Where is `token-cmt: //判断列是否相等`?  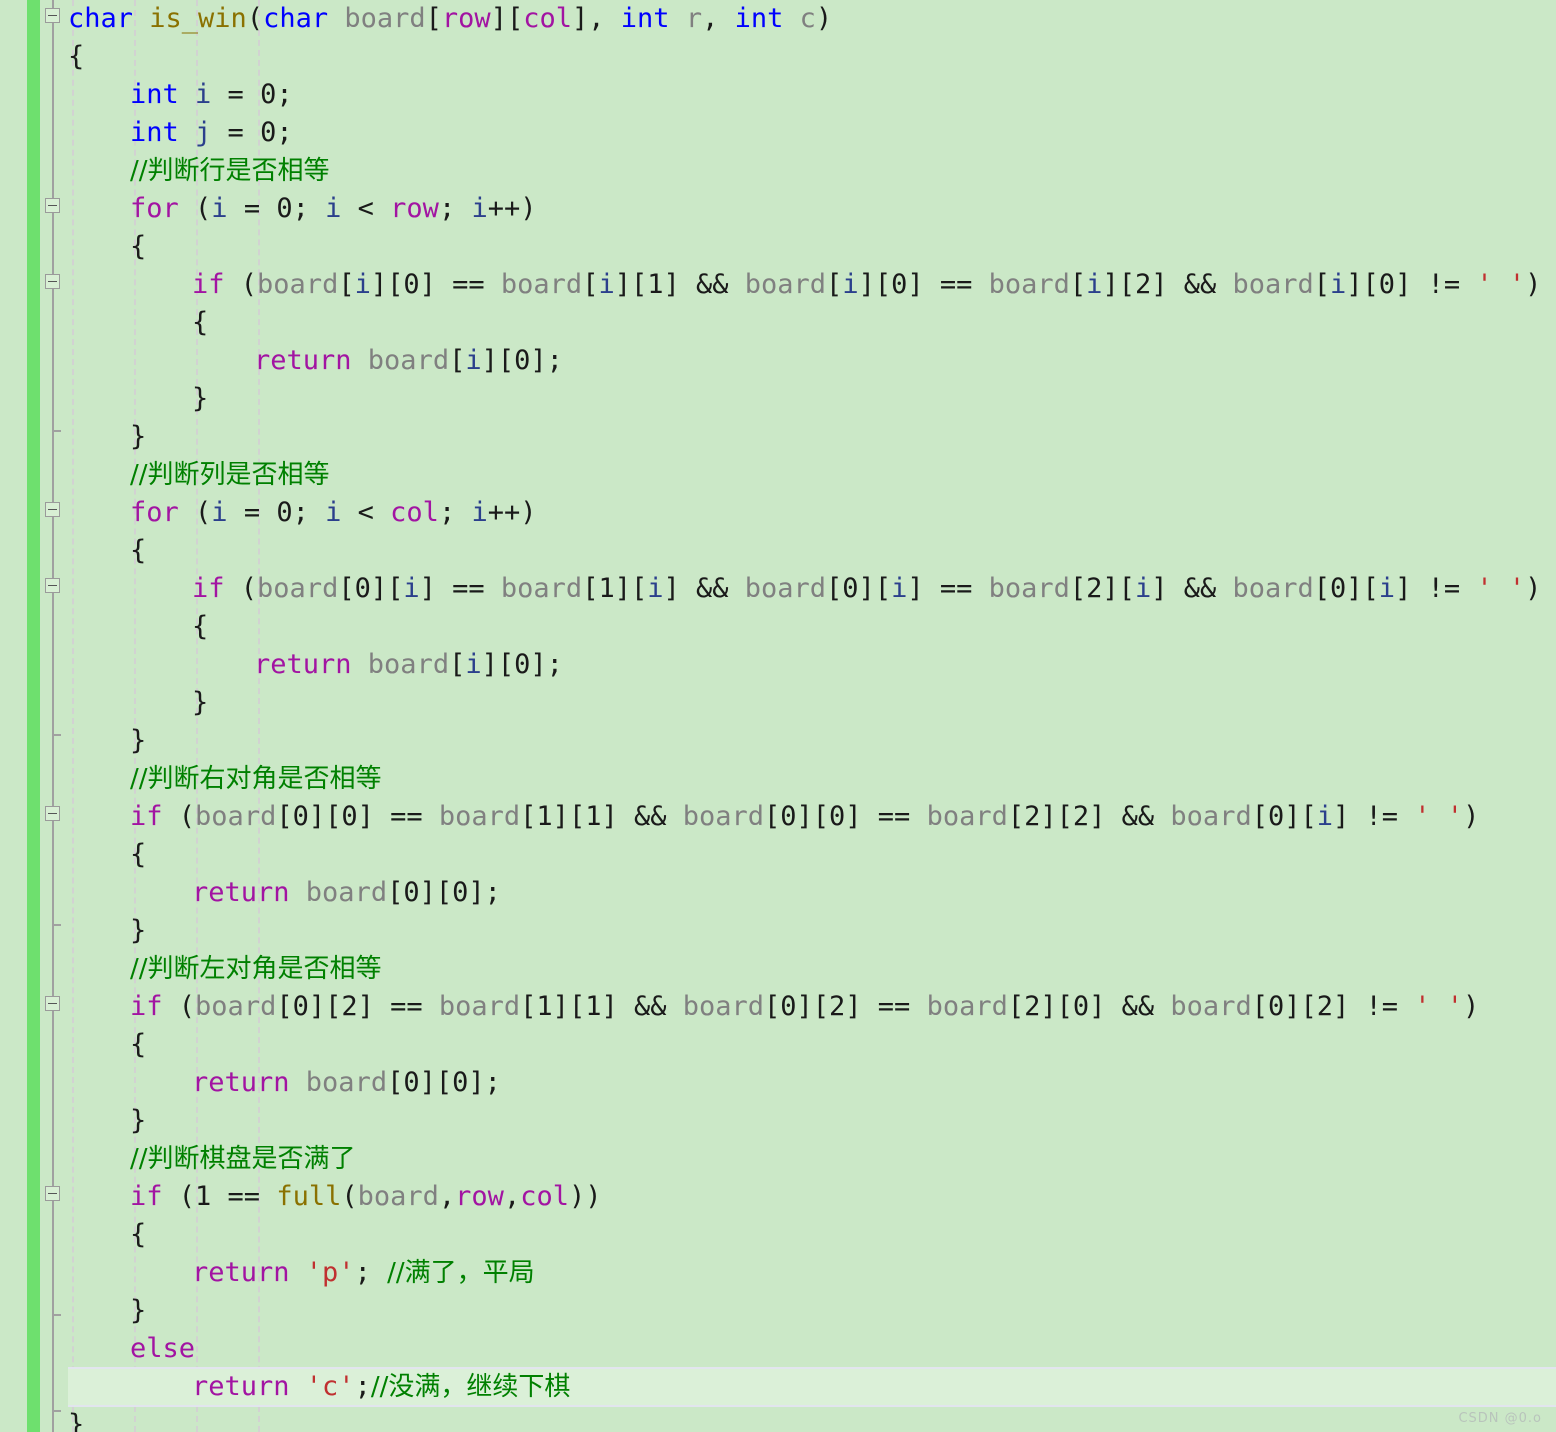
token-cmt: //判断列是否相等 is located at coordinates (230, 475).